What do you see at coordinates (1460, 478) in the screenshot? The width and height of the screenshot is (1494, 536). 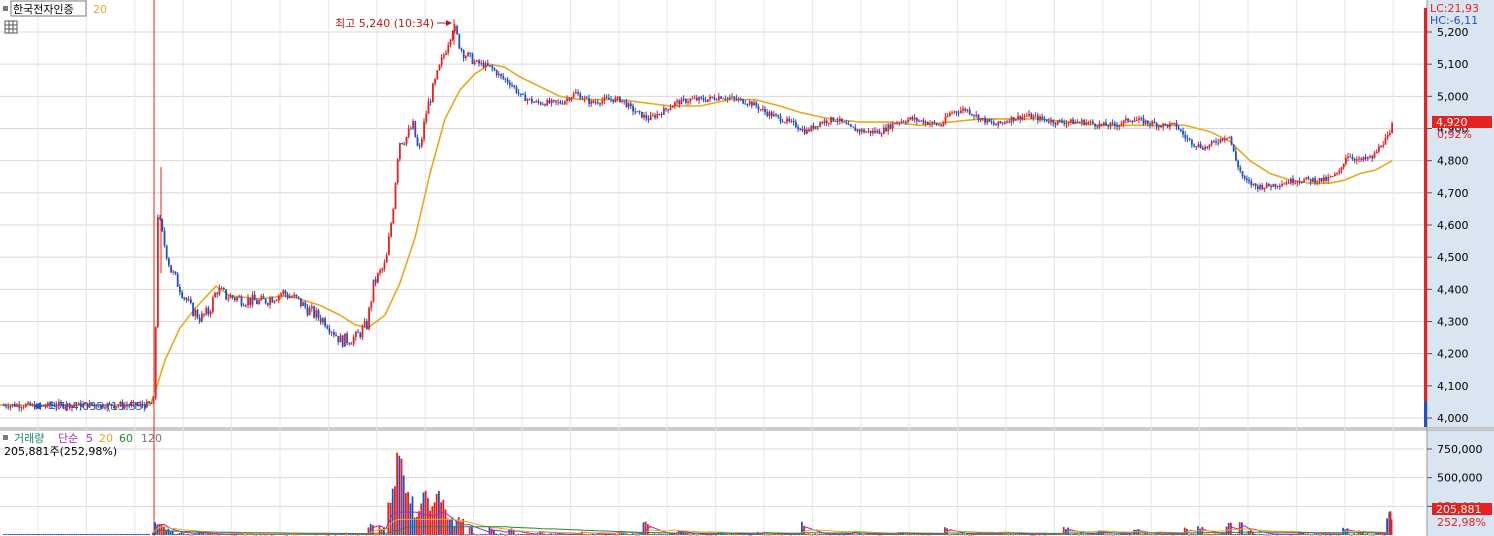 I see `volume-tick-label: 500,000` at bounding box center [1460, 478].